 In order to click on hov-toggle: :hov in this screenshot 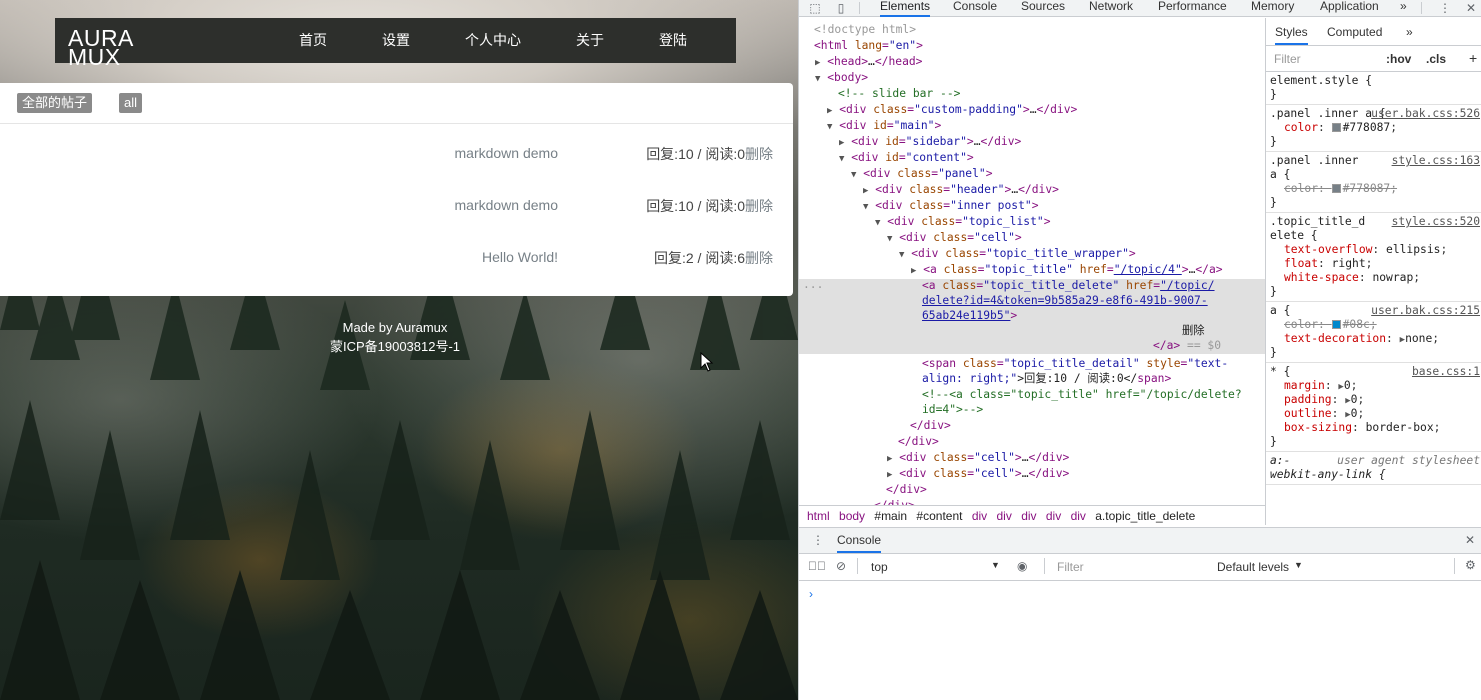, I will do `click(1398, 59)`.